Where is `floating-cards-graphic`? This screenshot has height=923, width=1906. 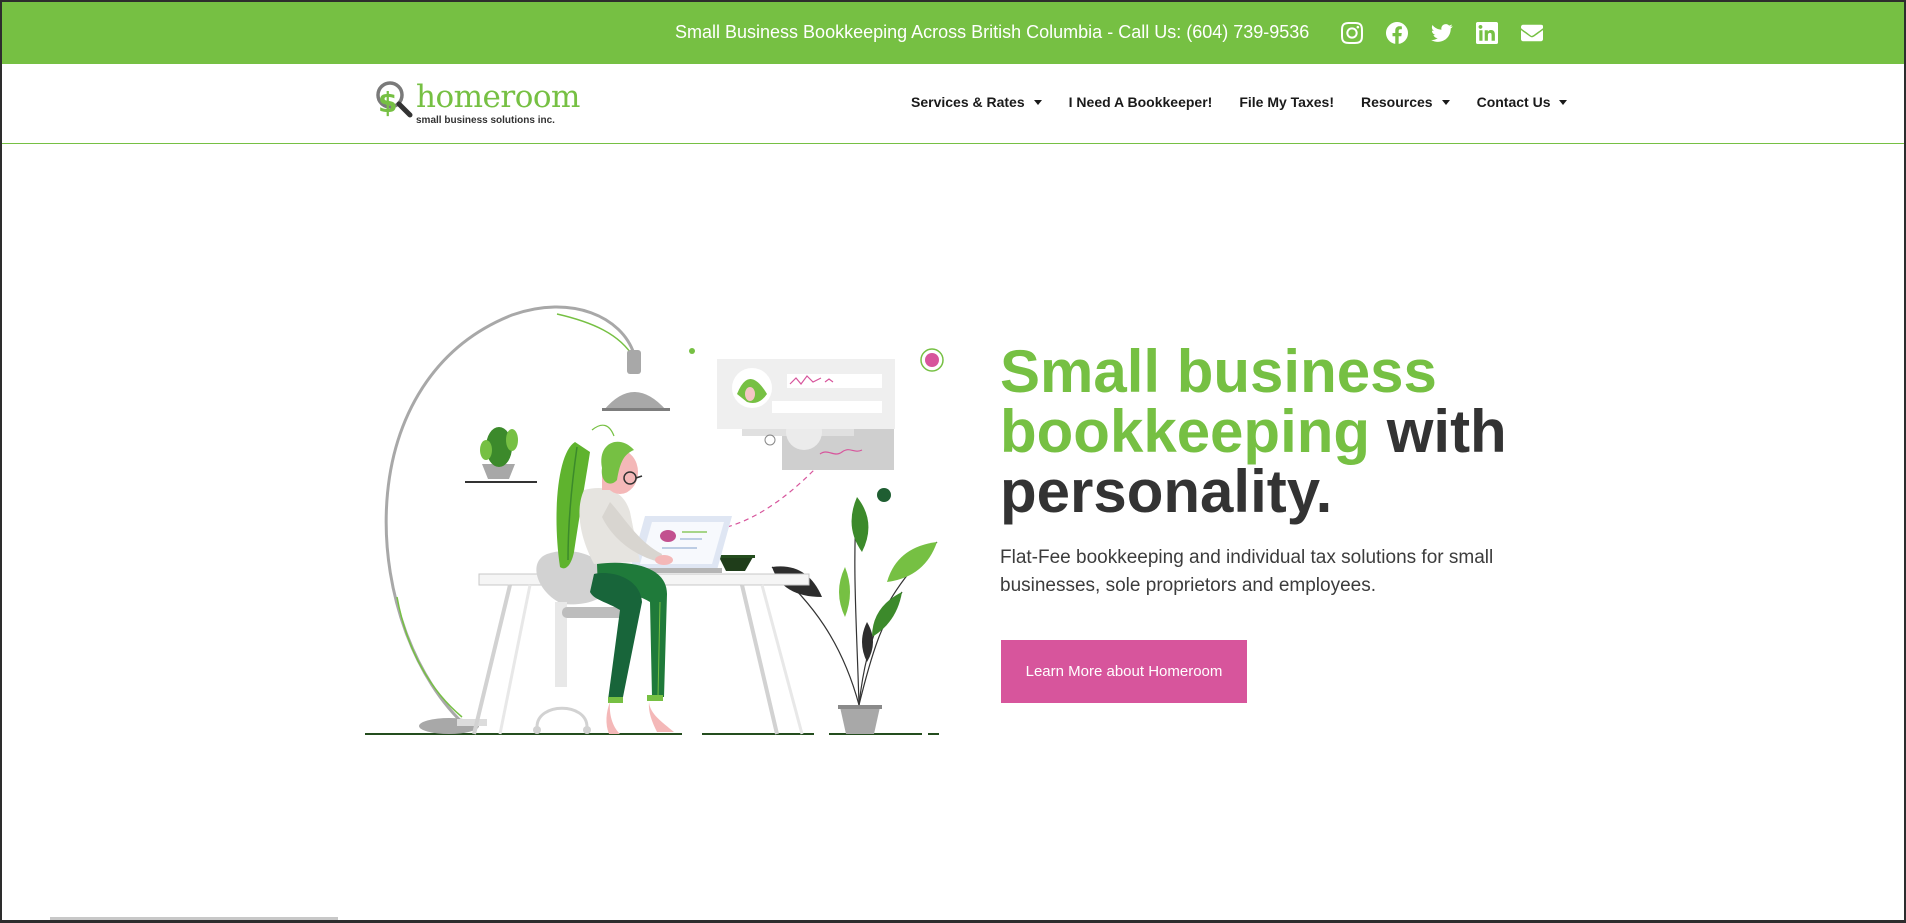 floating-cards-graphic is located at coordinates (816, 438).